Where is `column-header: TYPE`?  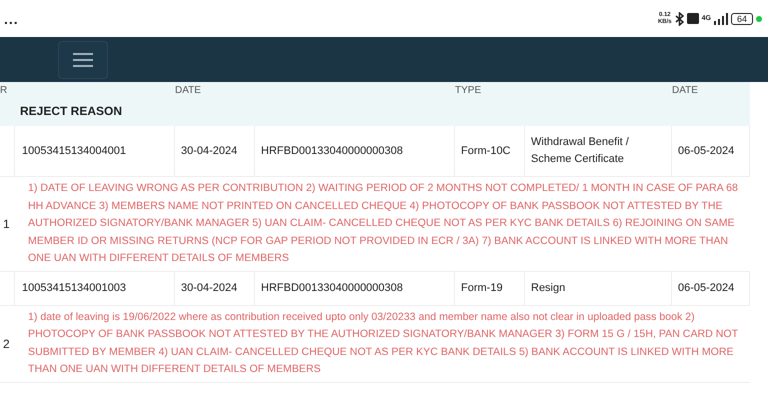 column-header: TYPE is located at coordinates (468, 90).